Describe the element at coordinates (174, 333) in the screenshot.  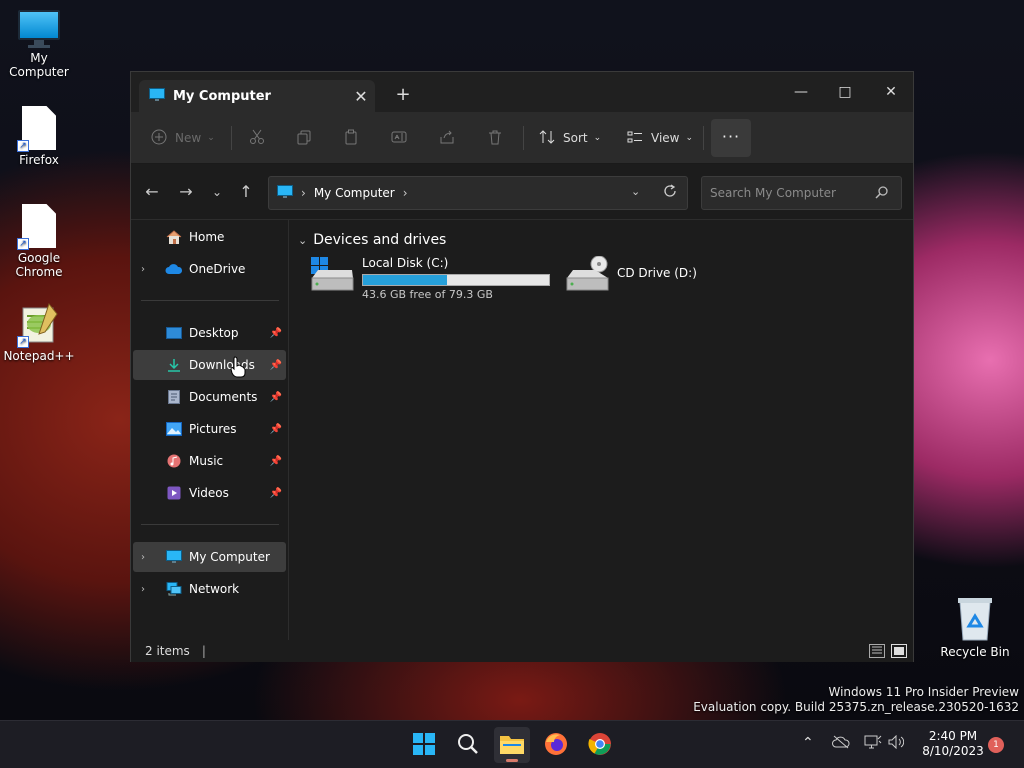
I see `desktop-folder-icon` at that location.